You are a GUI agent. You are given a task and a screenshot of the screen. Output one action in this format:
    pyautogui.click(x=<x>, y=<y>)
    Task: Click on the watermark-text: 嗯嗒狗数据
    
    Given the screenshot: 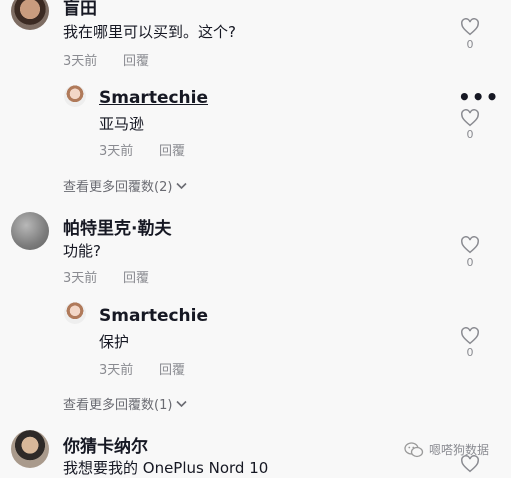 What is the action you would take?
    pyautogui.click(x=459, y=450)
    